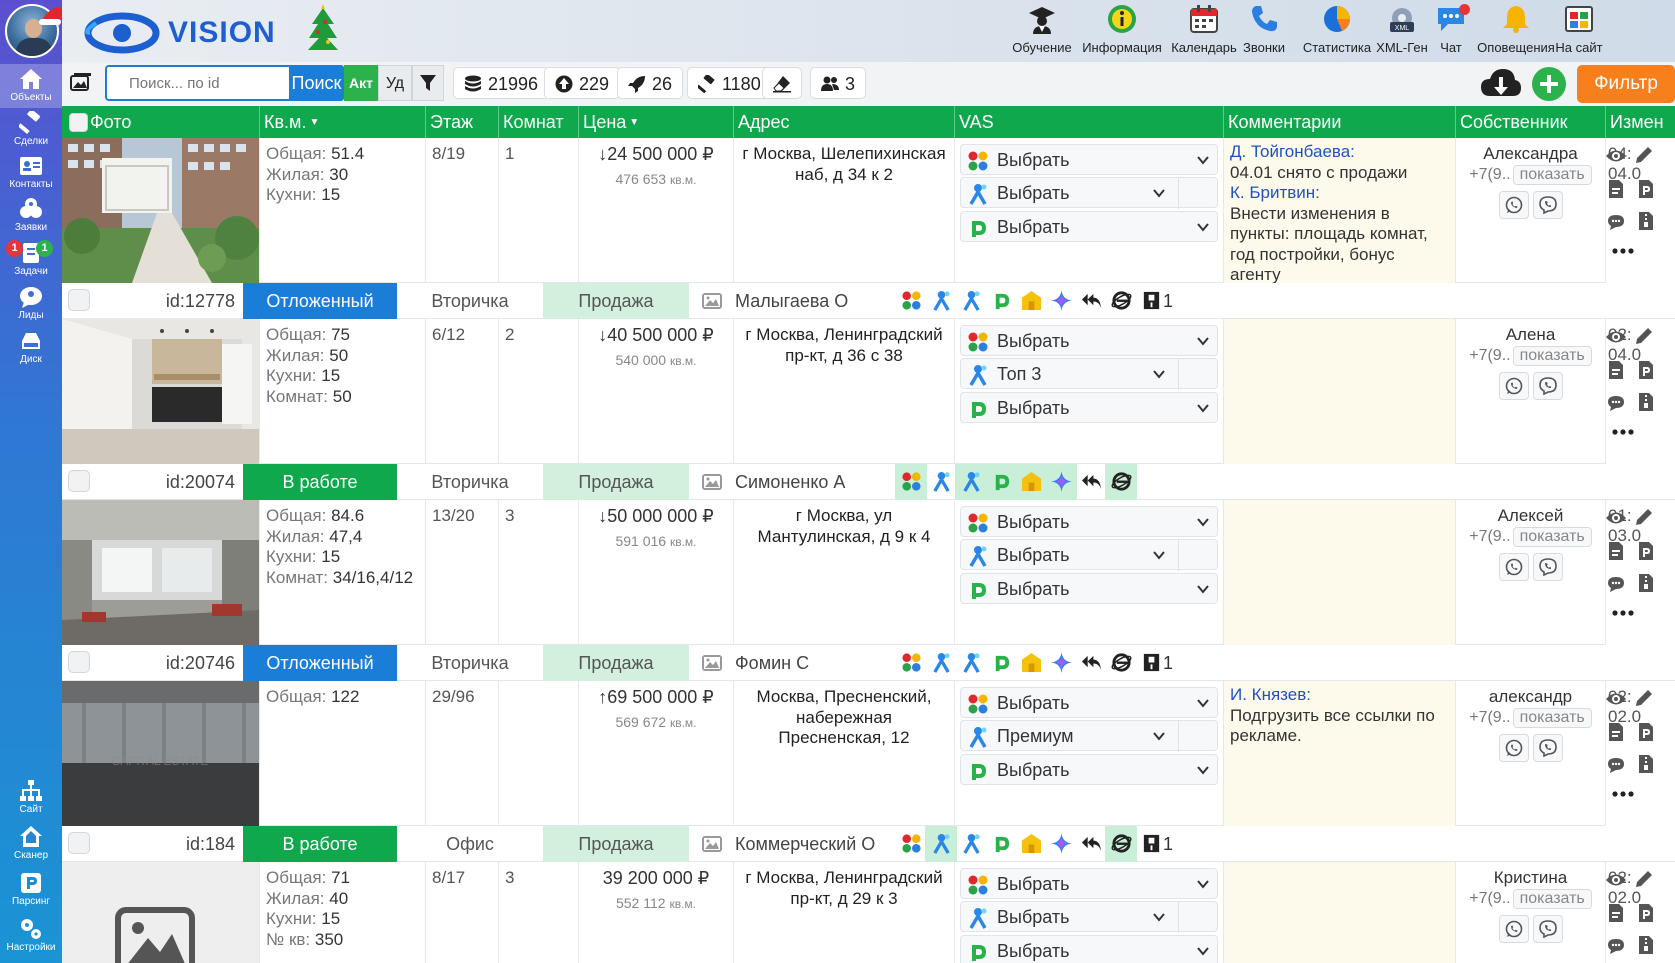 The width and height of the screenshot is (1675, 963). I want to click on gallery-view-icon, so click(81, 83).